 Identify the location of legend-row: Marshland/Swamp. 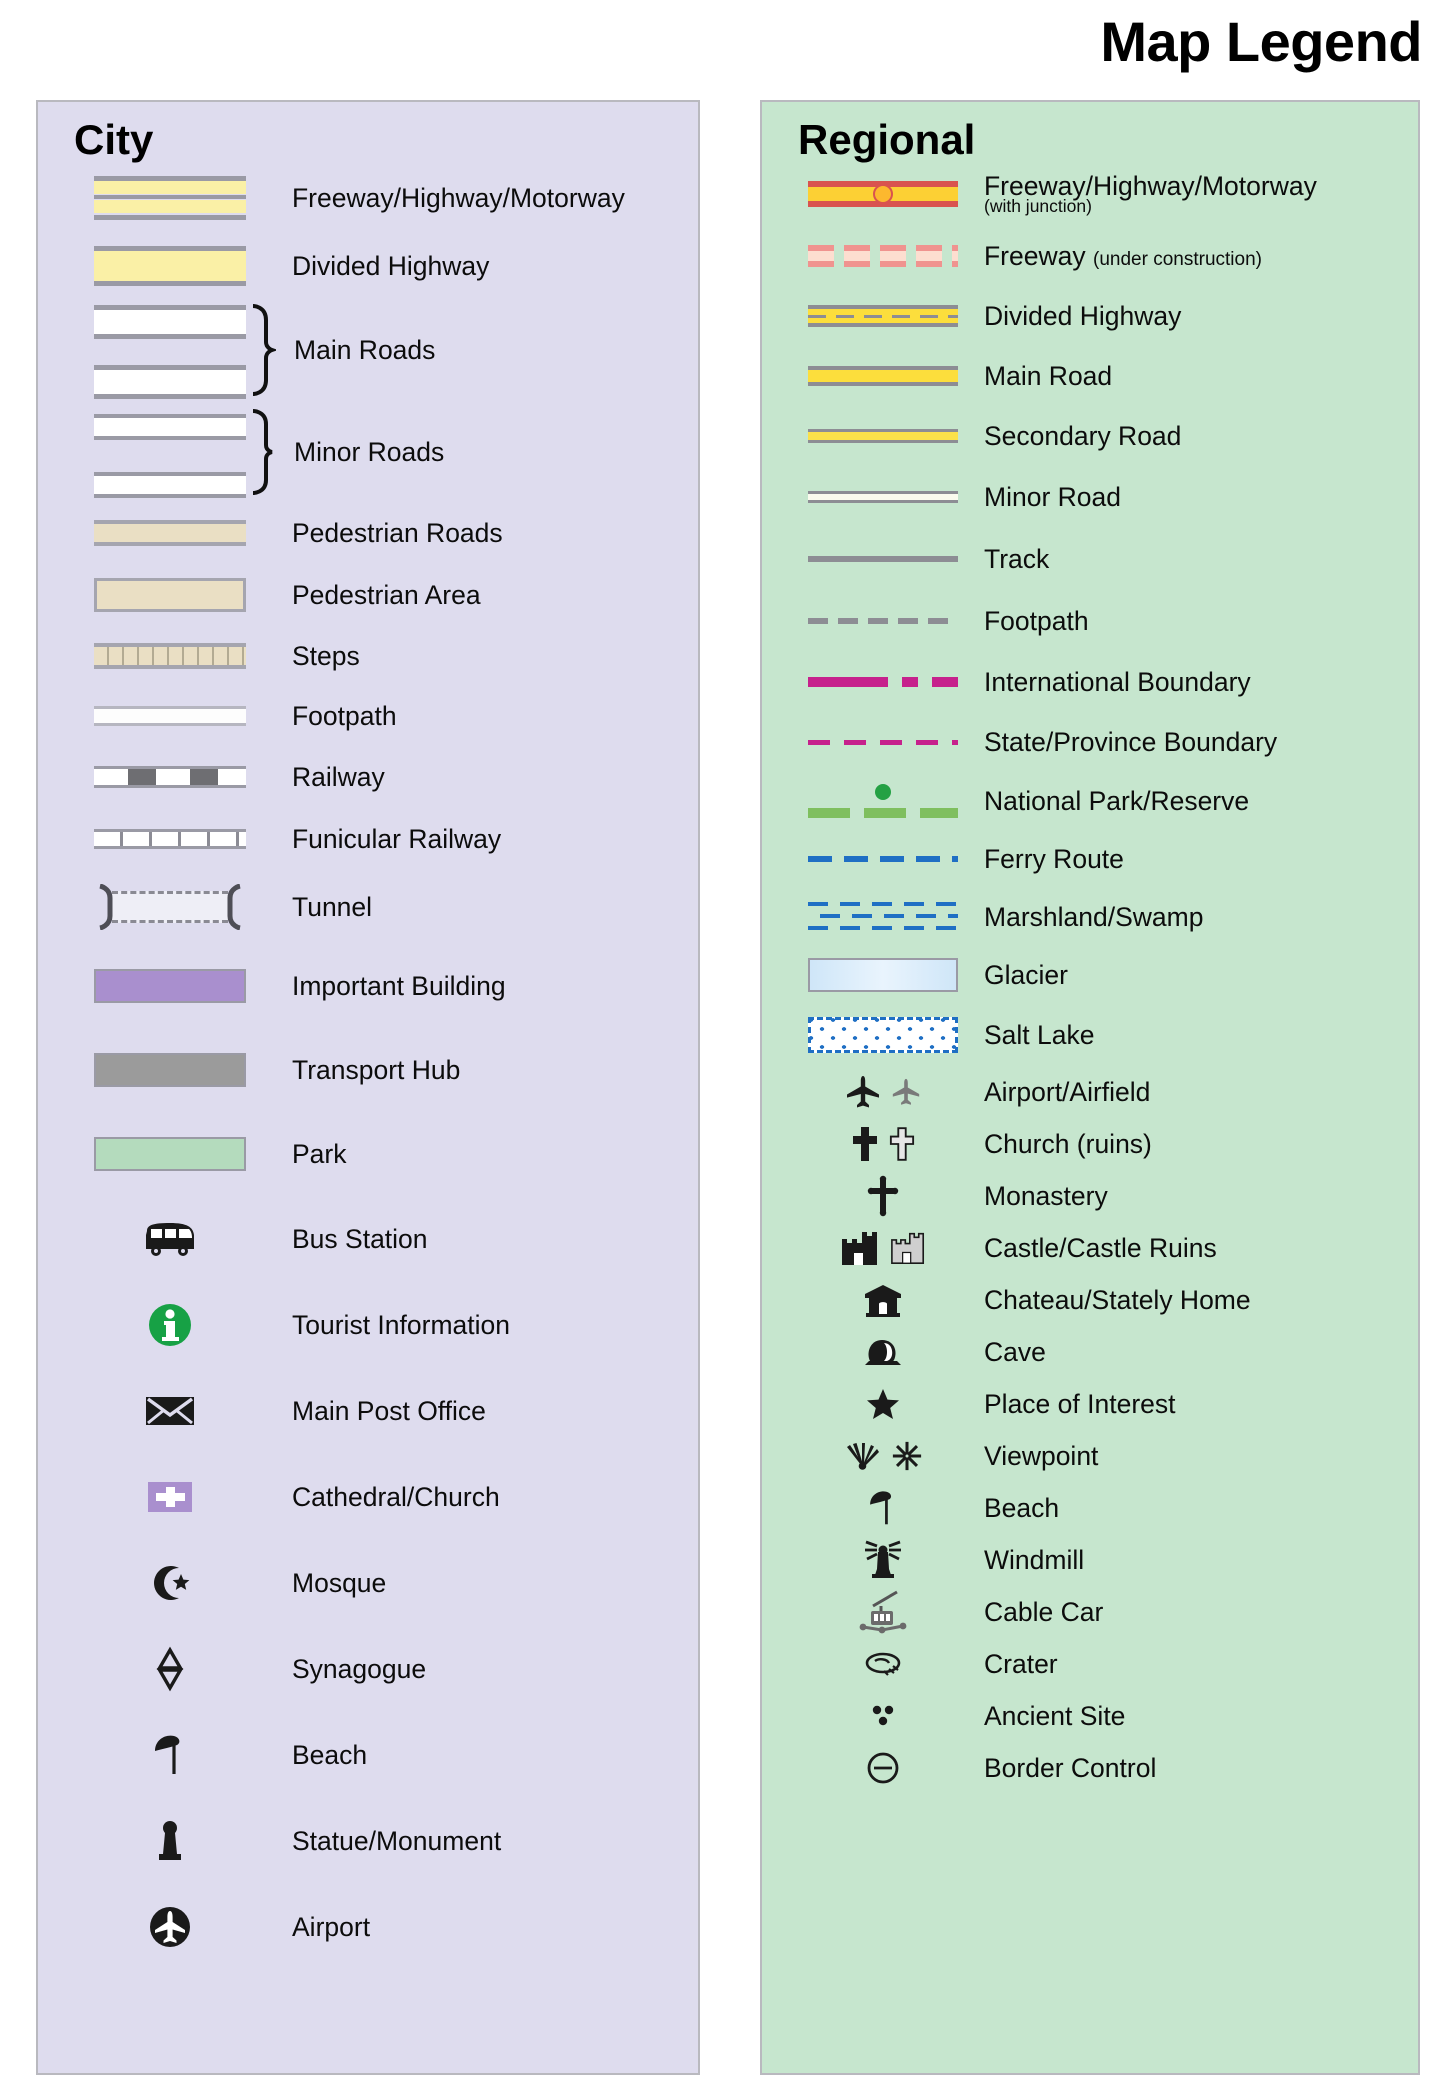
(1090, 917).